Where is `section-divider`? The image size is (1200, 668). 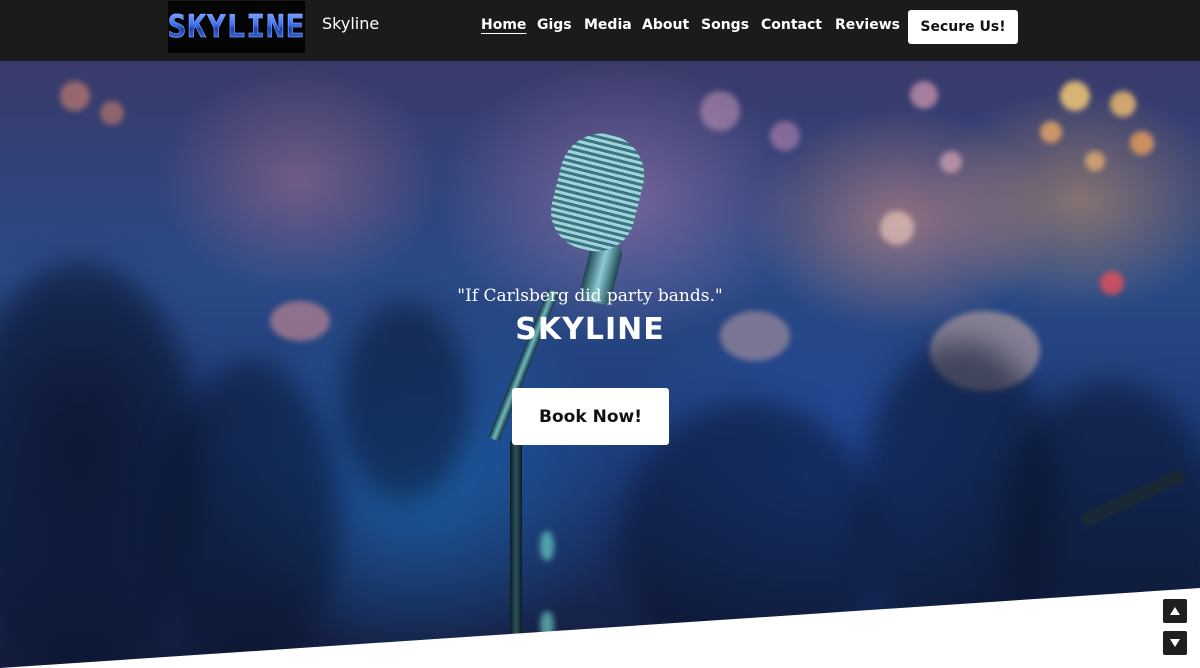
section-divider is located at coordinates (600, 628).